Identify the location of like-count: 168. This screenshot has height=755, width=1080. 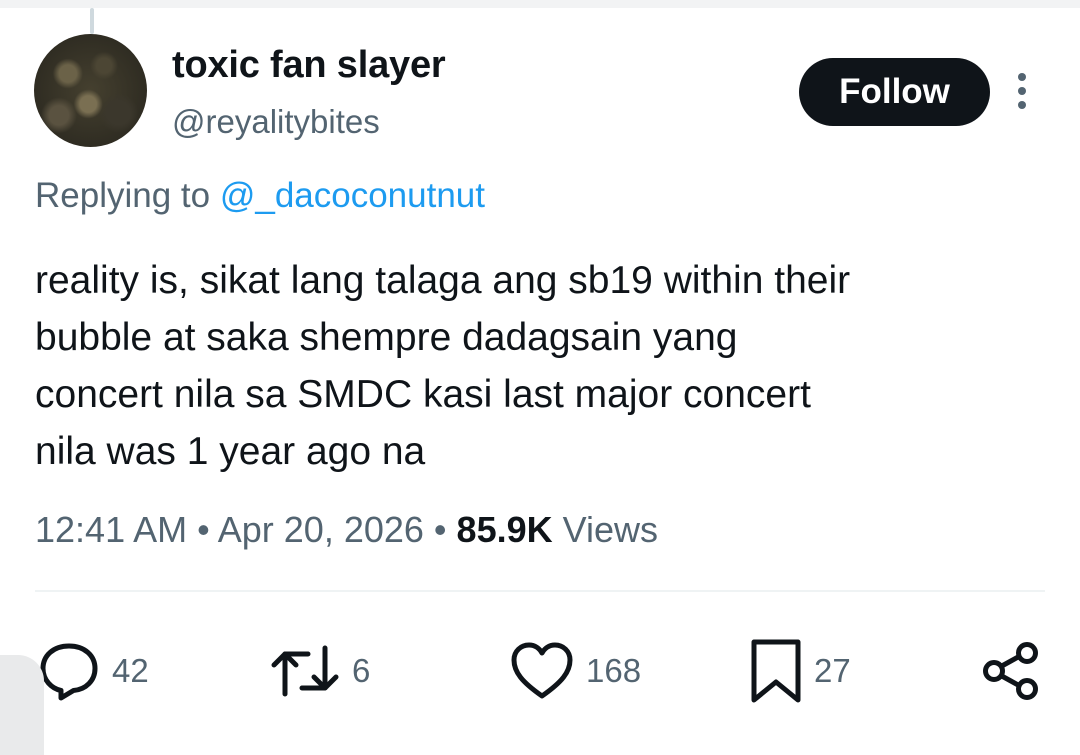
(614, 670).